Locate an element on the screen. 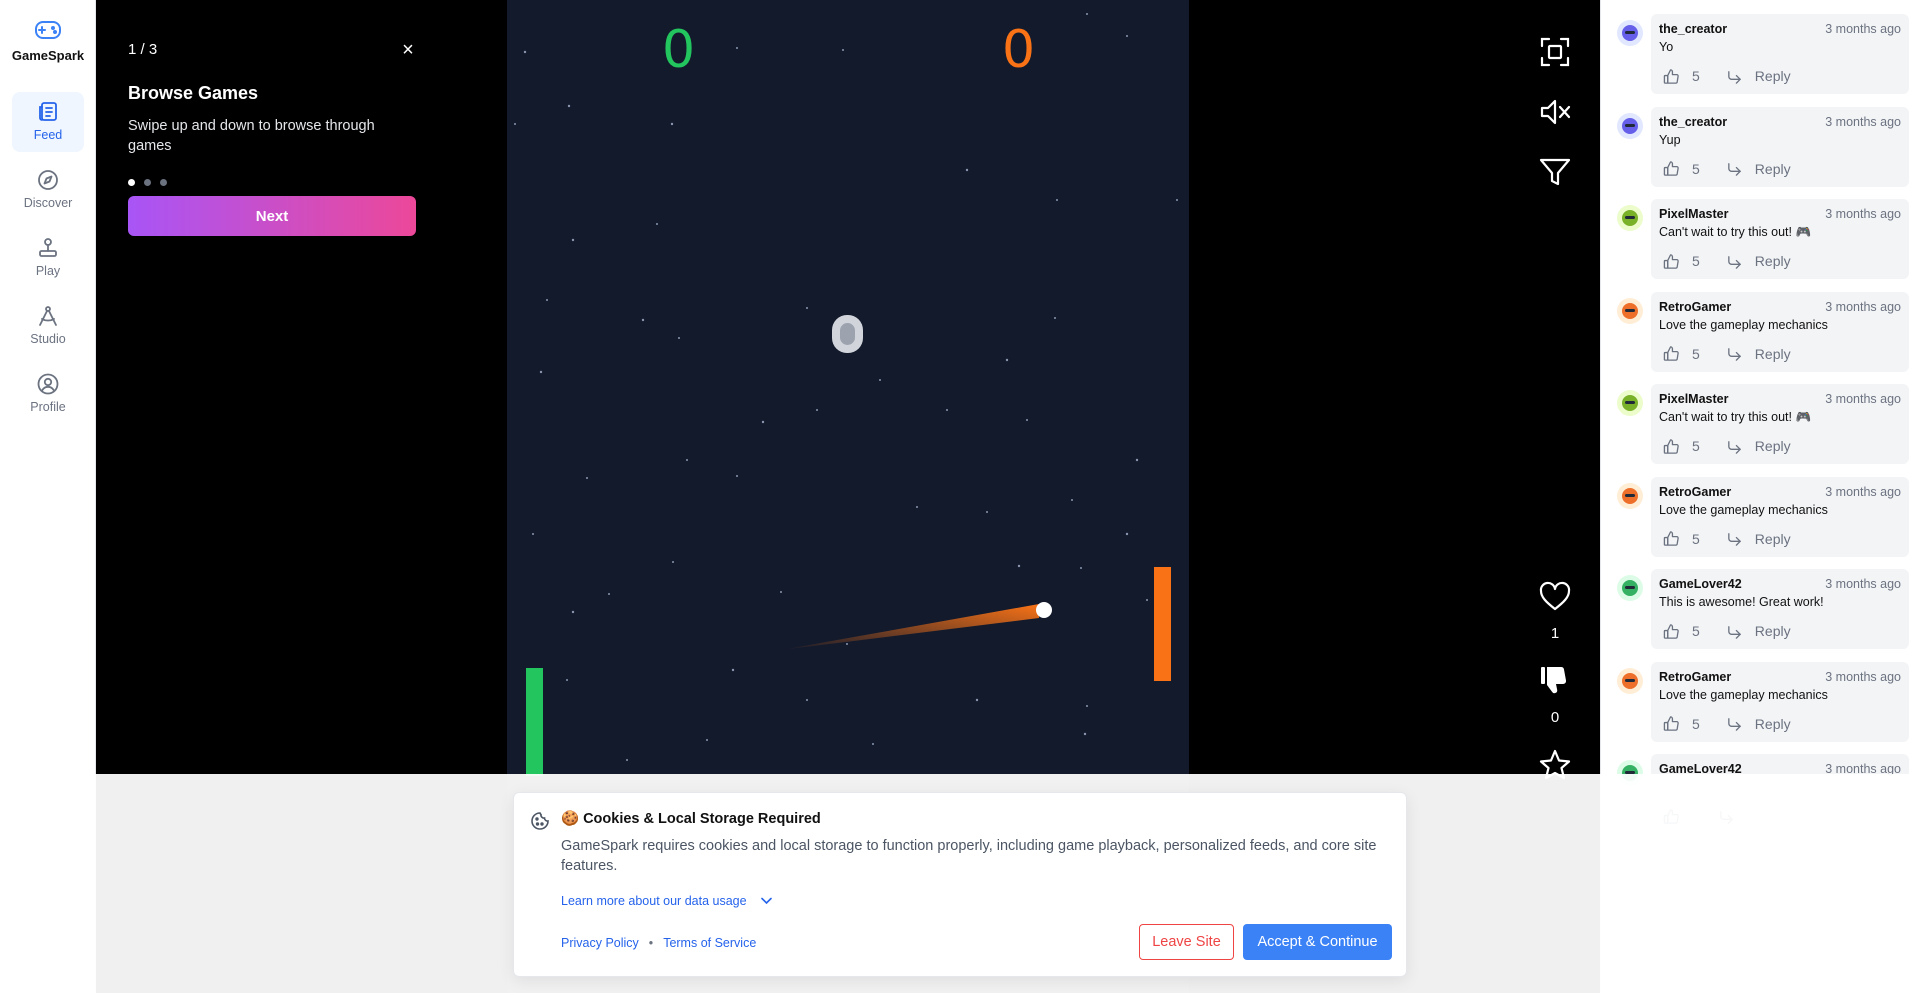  leave-site-button: Leave Site is located at coordinates (1186, 942).